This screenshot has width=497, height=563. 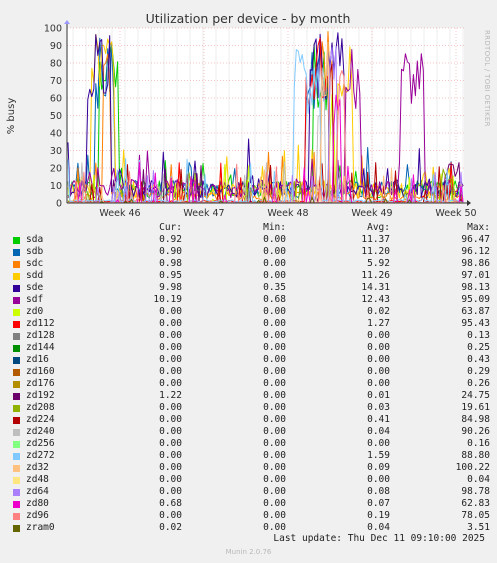 What do you see at coordinates (250, 348) in the screenshot?
I see `legend-row: zd144 0.00 0.00 0.00 0.25` at bounding box center [250, 348].